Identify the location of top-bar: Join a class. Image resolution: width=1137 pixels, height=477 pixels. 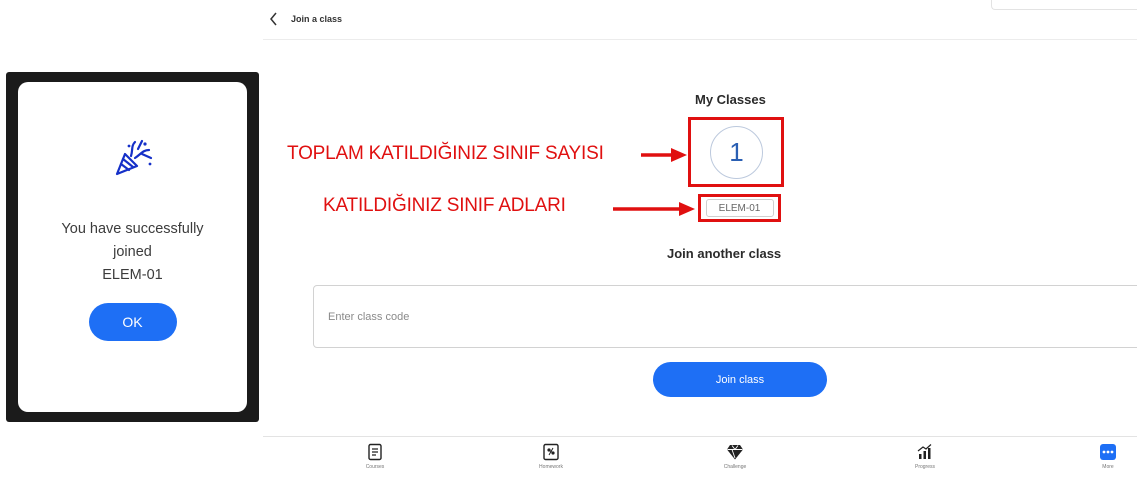
(700, 20).